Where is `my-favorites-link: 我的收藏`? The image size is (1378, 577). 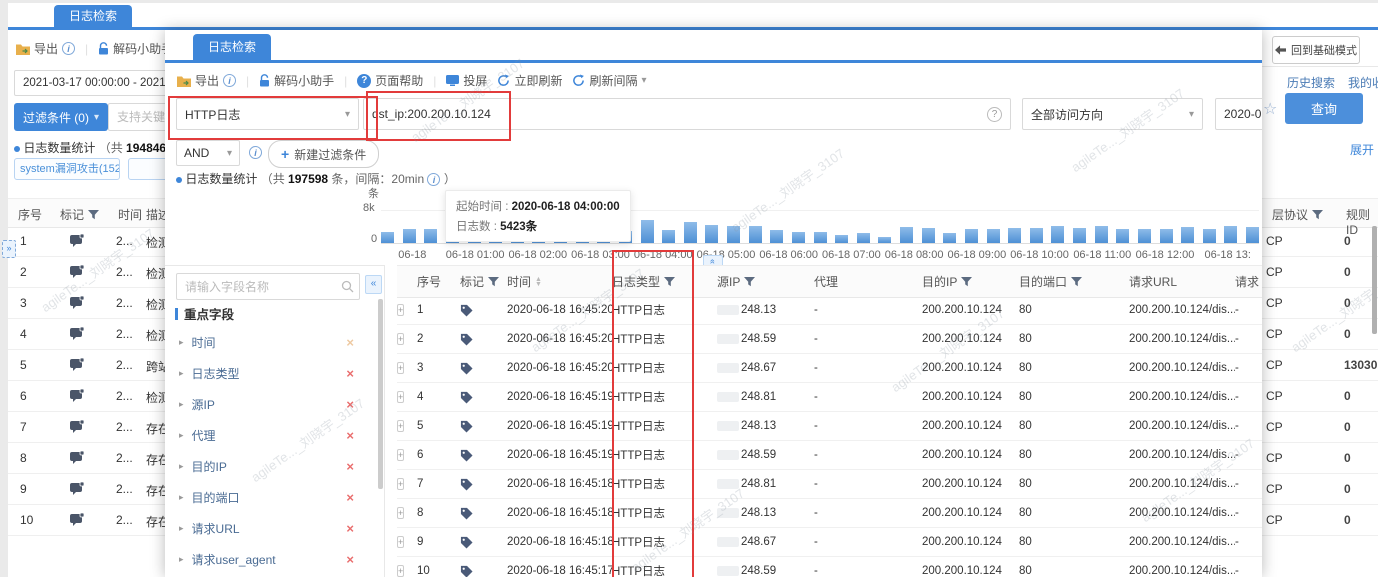
my-favorites-link: 我的收藏 is located at coordinates (1363, 82).